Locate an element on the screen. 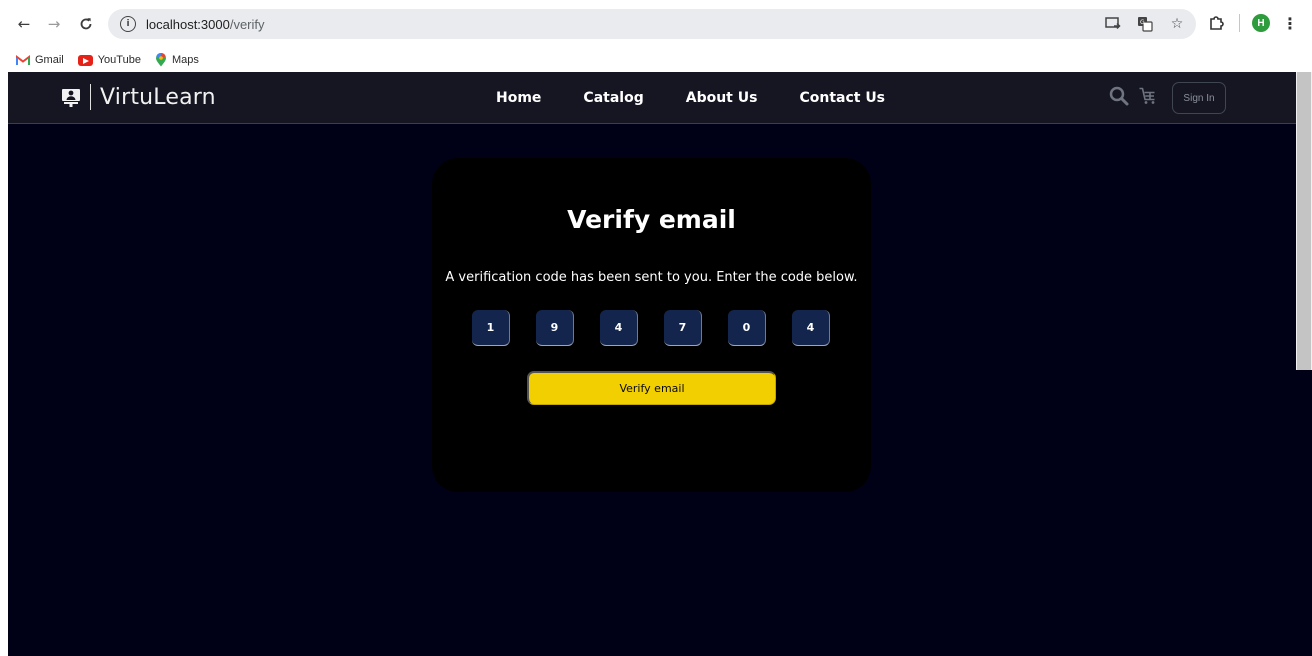  page-edge is located at coordinates (1304, 513).